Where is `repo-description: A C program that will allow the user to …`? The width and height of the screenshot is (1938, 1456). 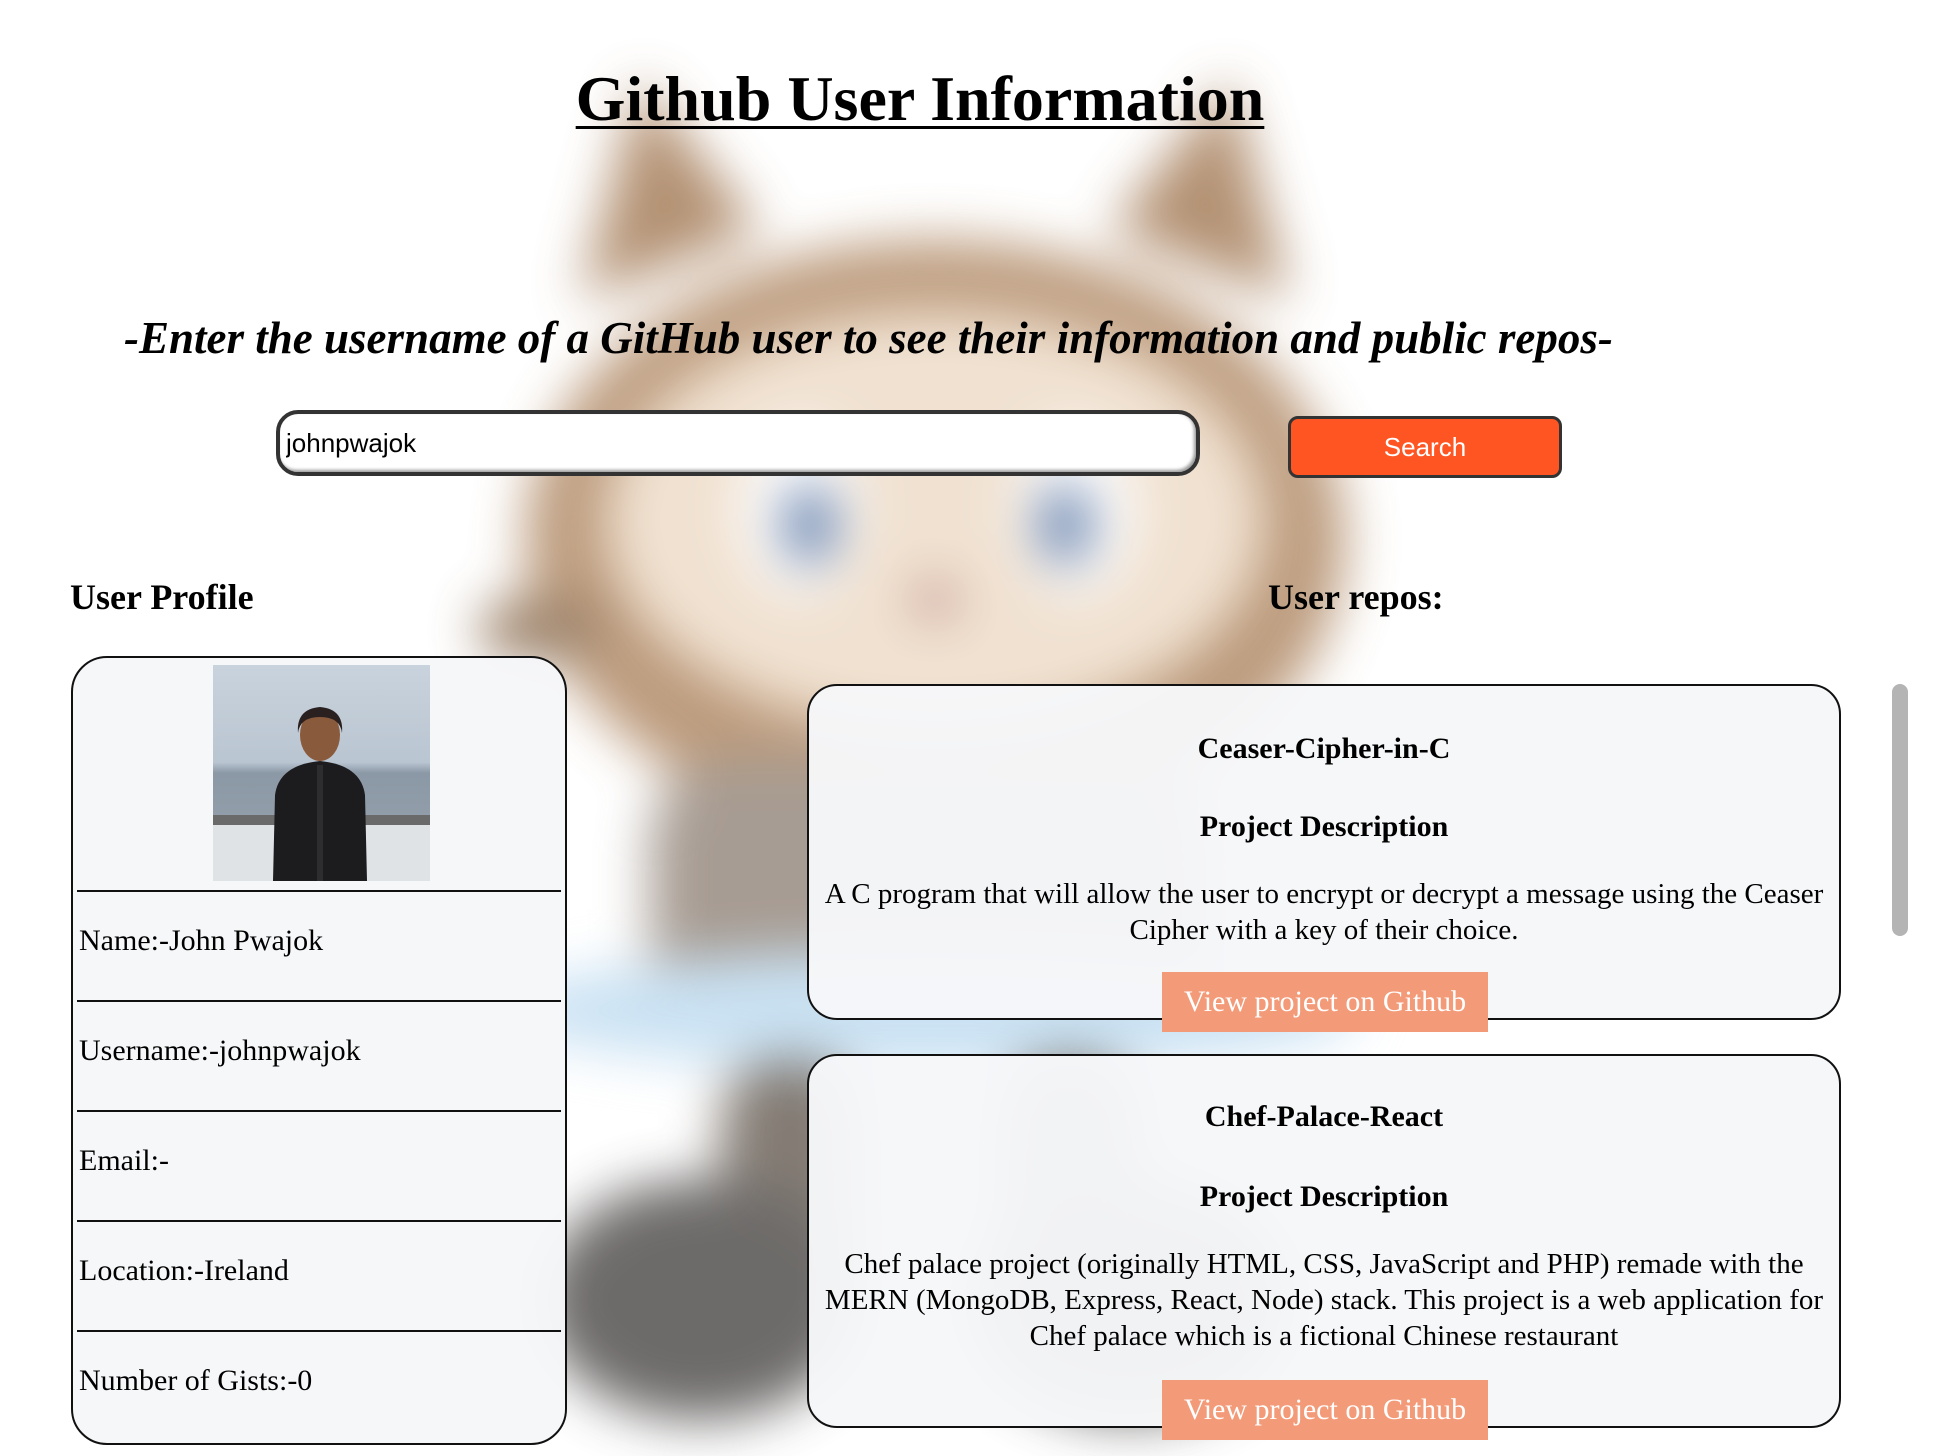
repo-description: A C program that will allow the user to … is located at coordinates (1324, 912).